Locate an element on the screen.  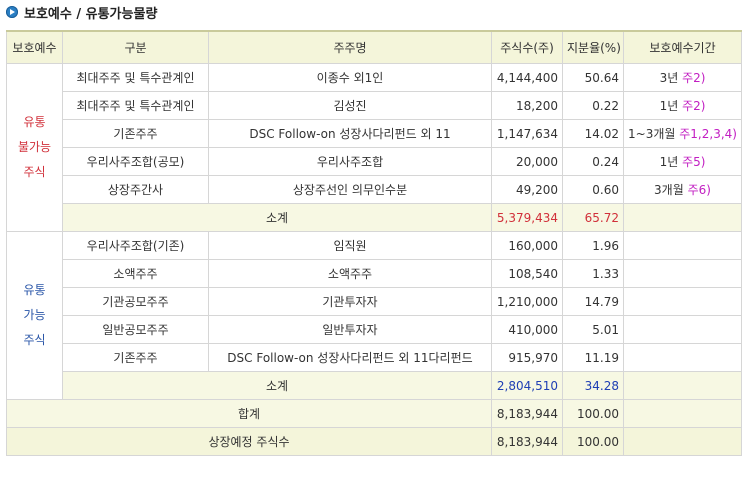
cell-holder: 상장주선인 의무인수분 is located at coordinates (350, 189).